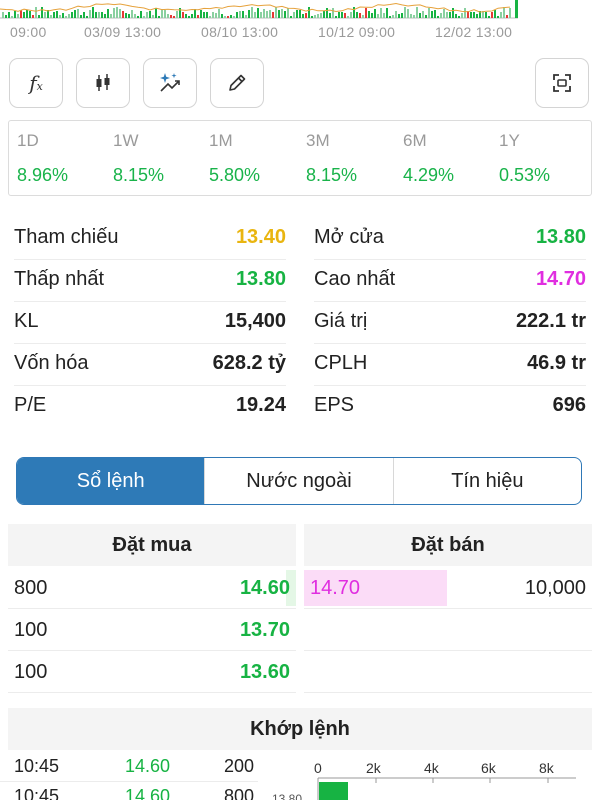 The height and width of the screenshot is (800, 600). What do you see at coordinates (287, 796) in the screenshot?
I see `price-level-tick: 13.80` at bounding box center [287, 796].